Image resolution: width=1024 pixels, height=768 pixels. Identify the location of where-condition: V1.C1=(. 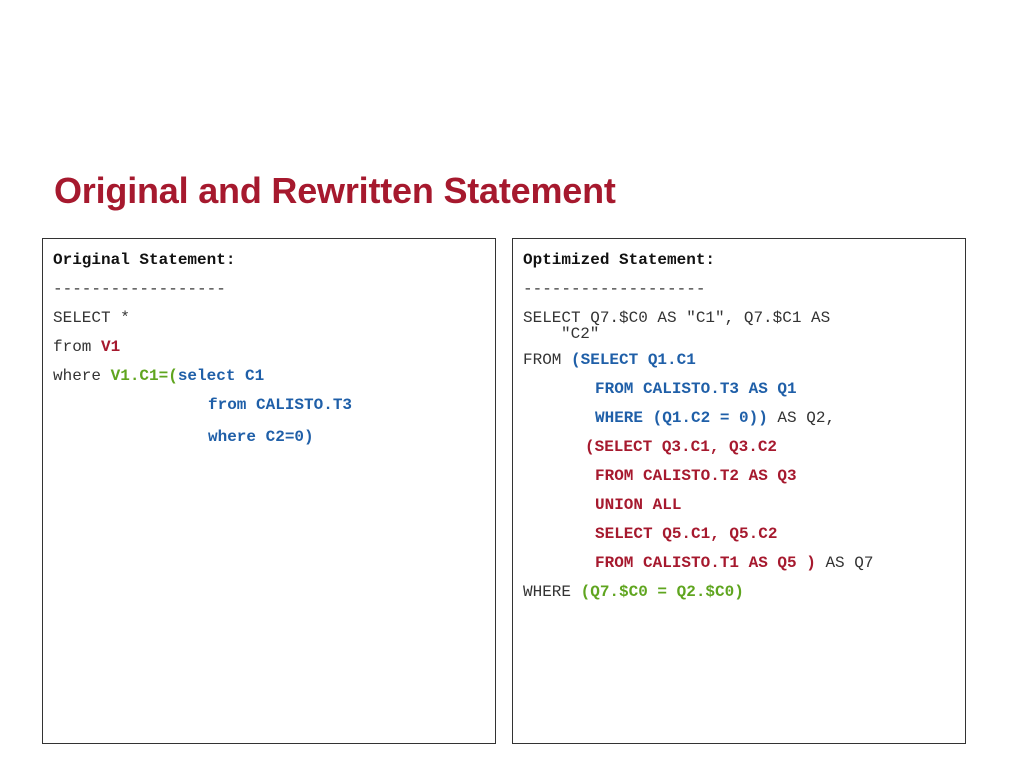
(144, 376).